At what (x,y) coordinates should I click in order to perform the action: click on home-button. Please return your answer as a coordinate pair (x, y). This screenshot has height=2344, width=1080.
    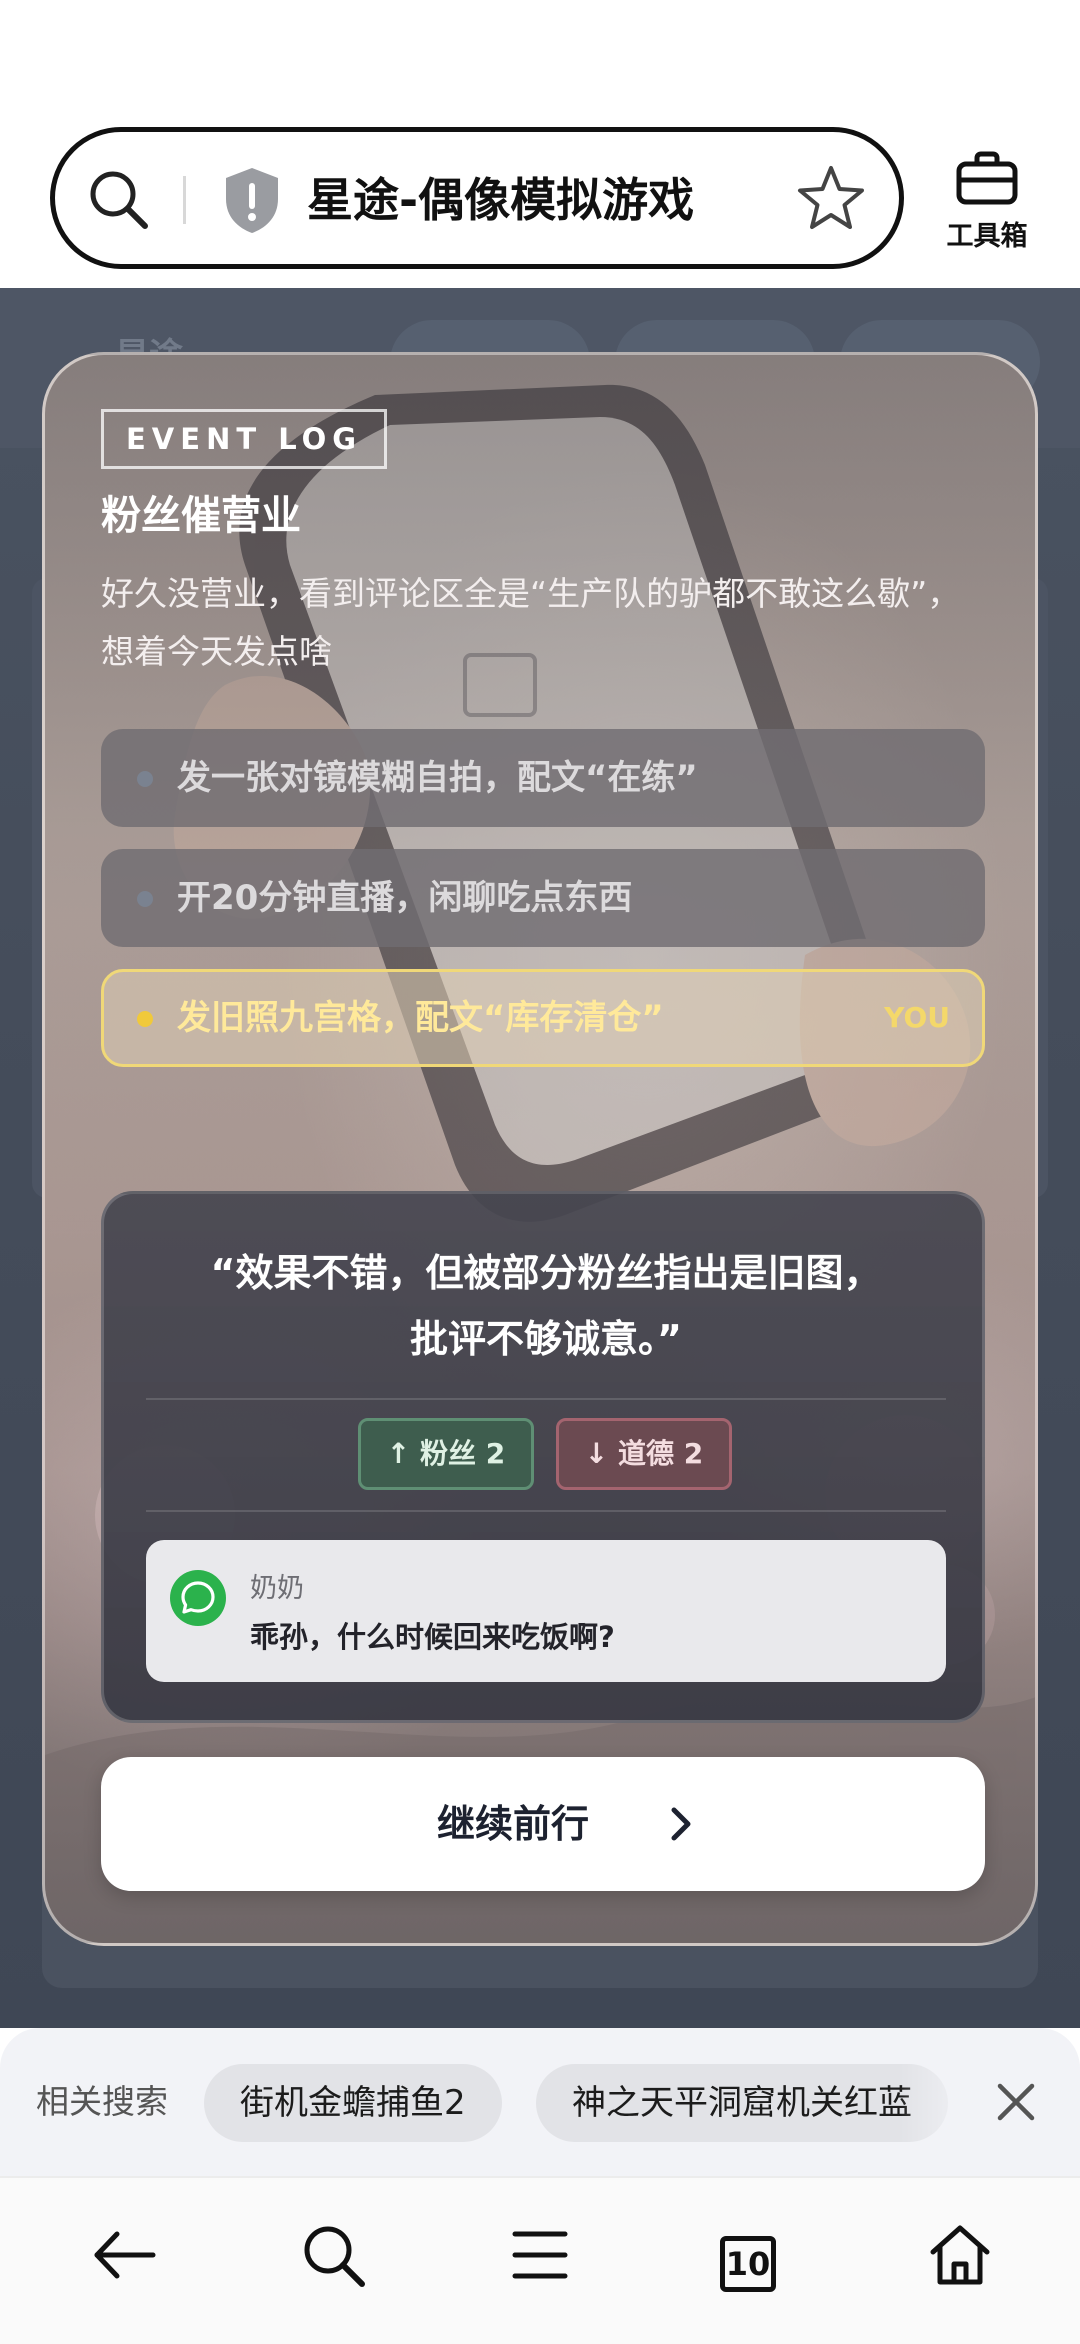
    Looking at the image, I should click on (960, 2261).